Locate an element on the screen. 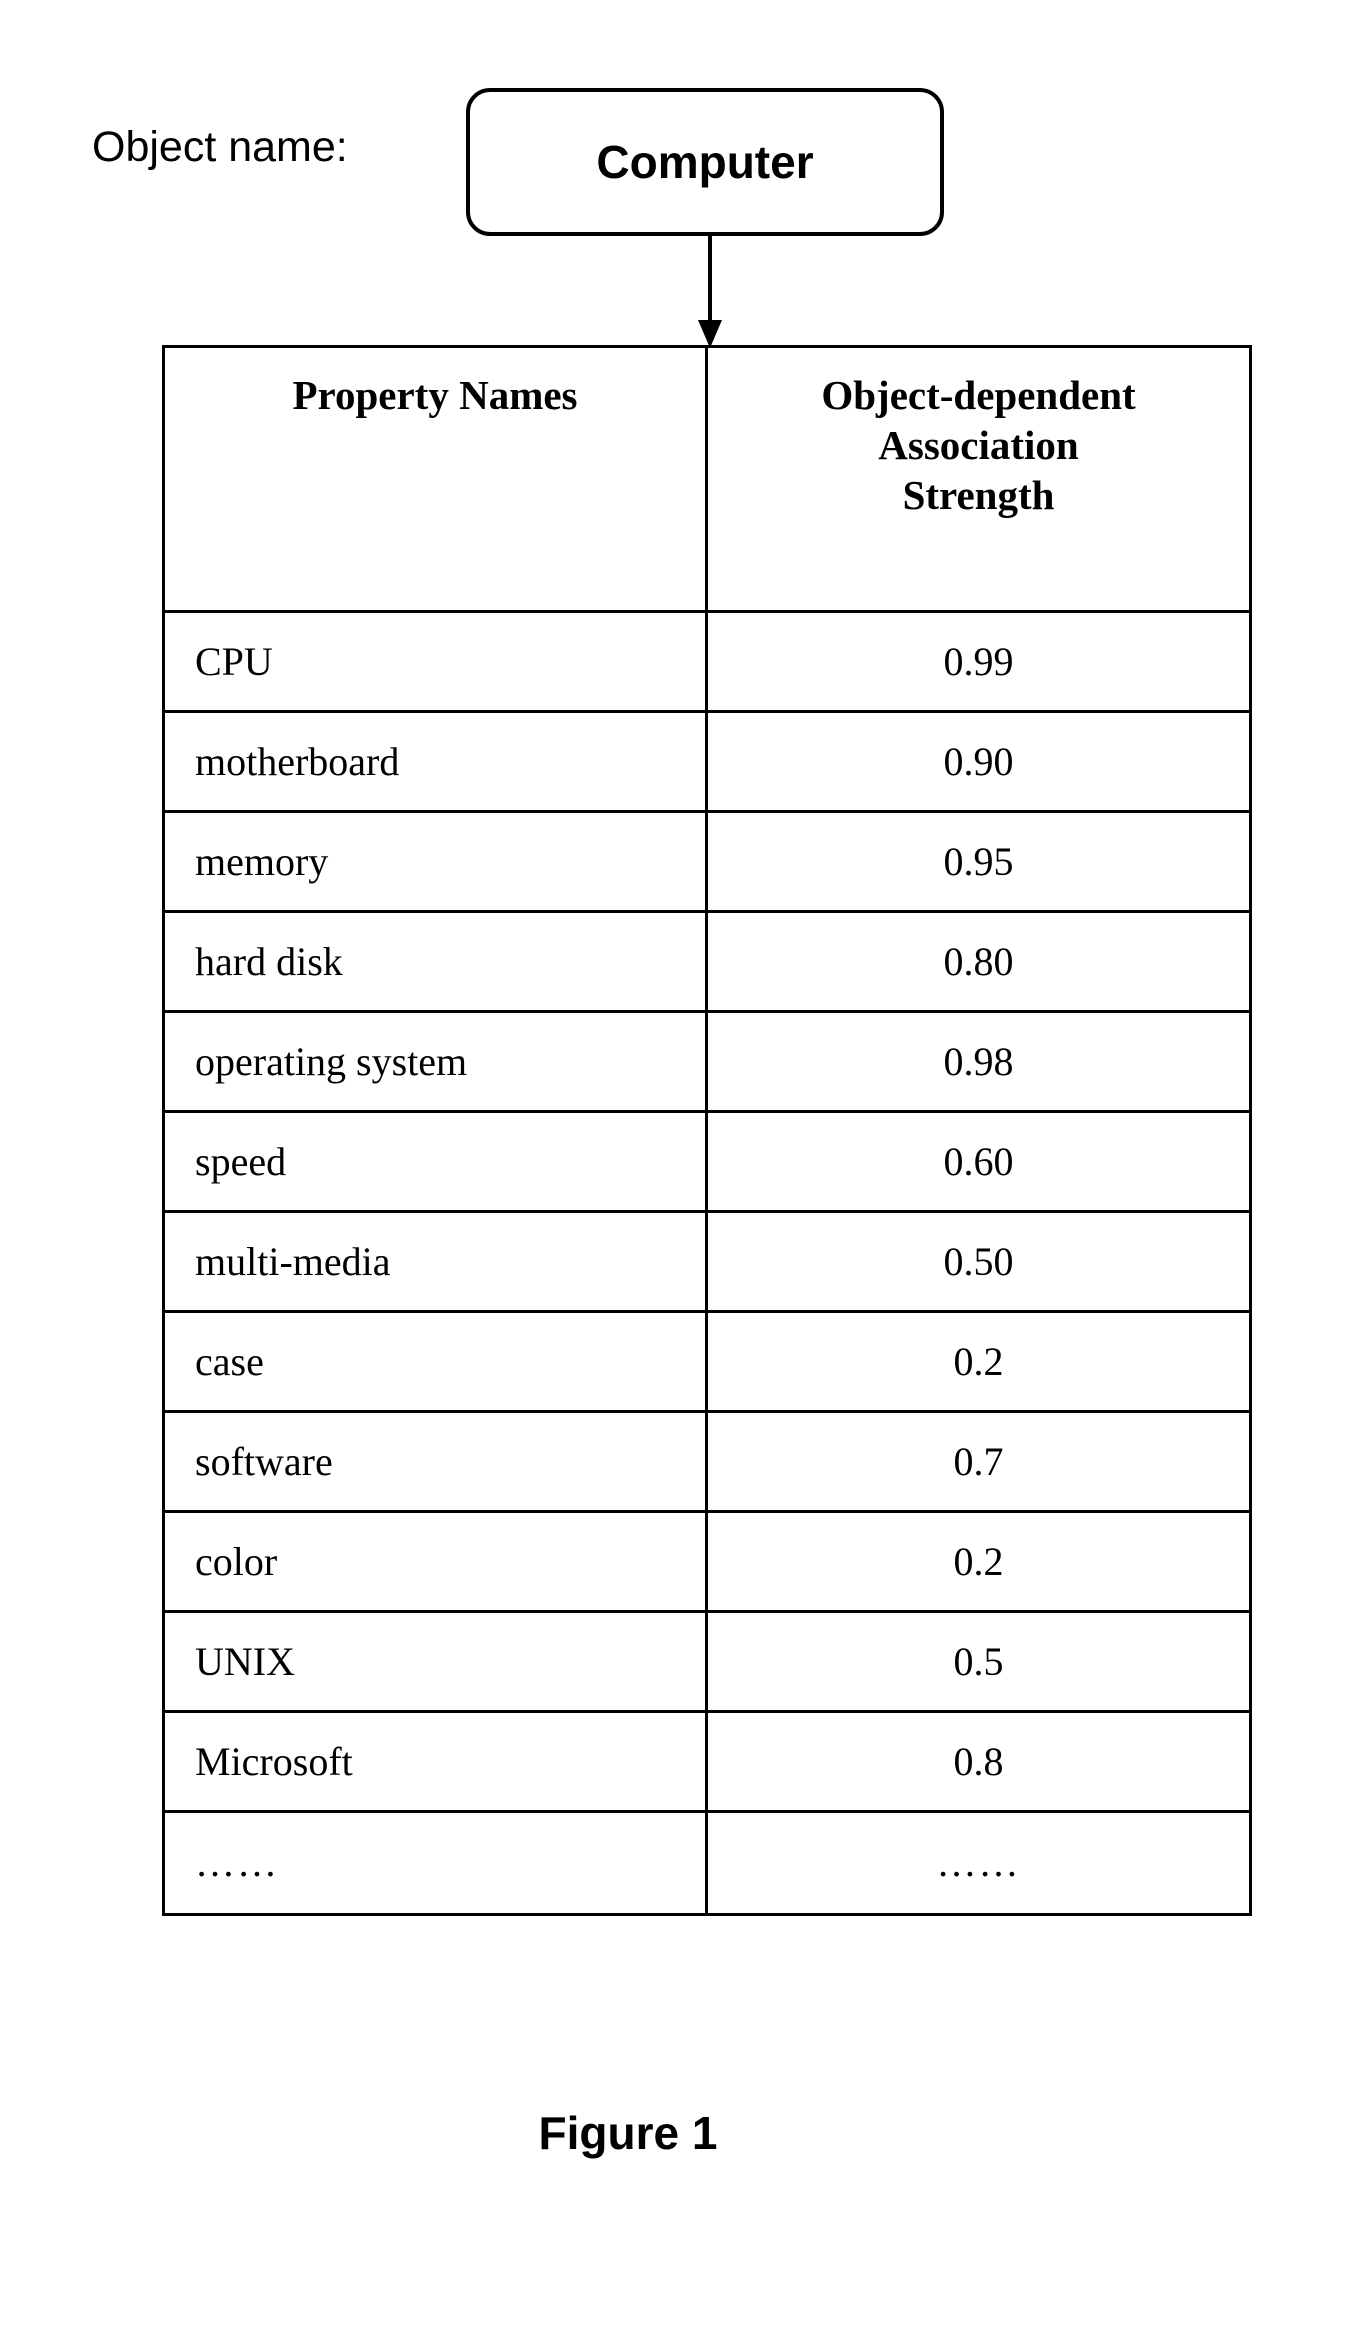  cell-association-strength: 0.98 is located at coordinates (978, 1061).